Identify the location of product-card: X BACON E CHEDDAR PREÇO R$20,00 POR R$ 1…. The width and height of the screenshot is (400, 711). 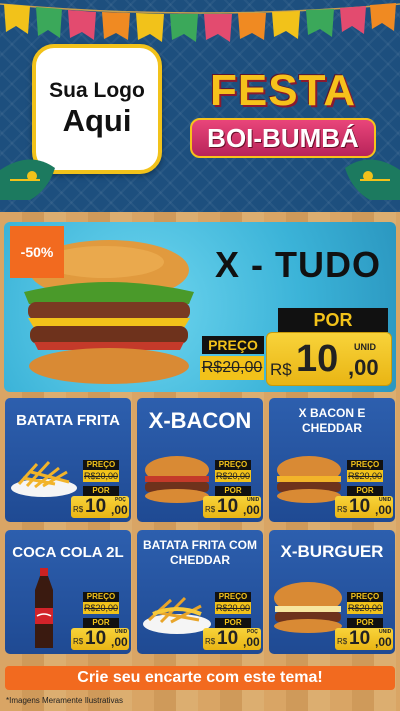
(332, 460).